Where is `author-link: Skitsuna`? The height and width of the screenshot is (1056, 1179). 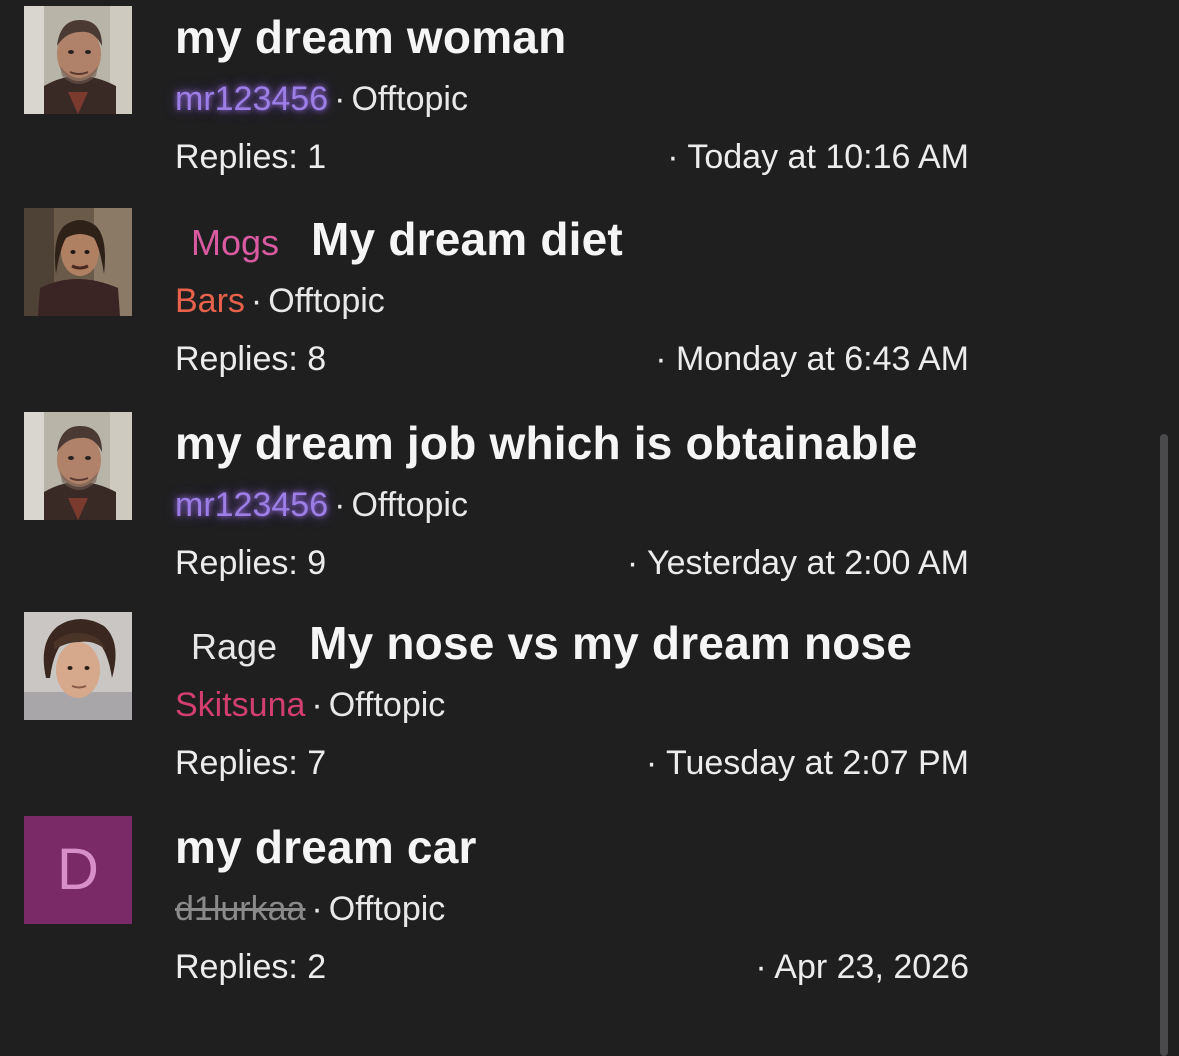
author-link: Skitsuna is located at coordinates (240, 705).